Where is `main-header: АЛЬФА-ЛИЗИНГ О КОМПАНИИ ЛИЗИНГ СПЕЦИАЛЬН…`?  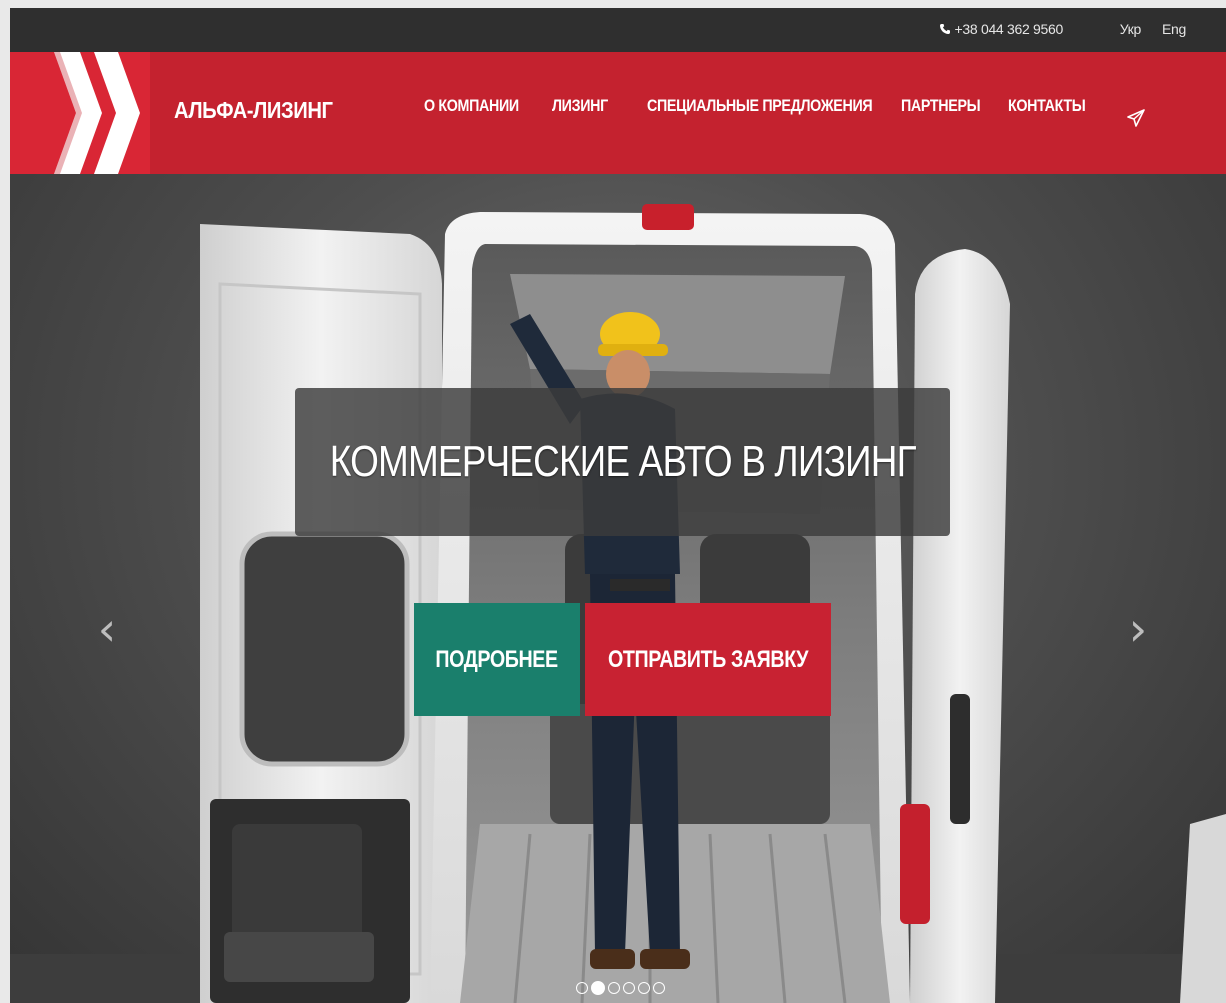 main-header: АЛЬФА-ЛИЗИНГ О КОМПАНИИ ЛИЗИНГ СПЕЦИАЛЬН… is located at coordinates (618, 113).